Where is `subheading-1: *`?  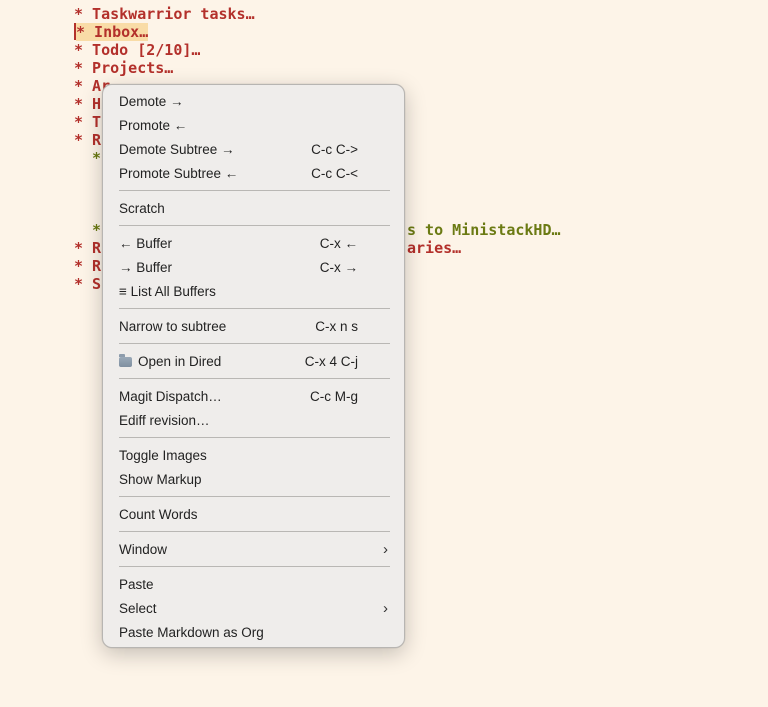
subheading-1: * is located at coordinates (96, 158).